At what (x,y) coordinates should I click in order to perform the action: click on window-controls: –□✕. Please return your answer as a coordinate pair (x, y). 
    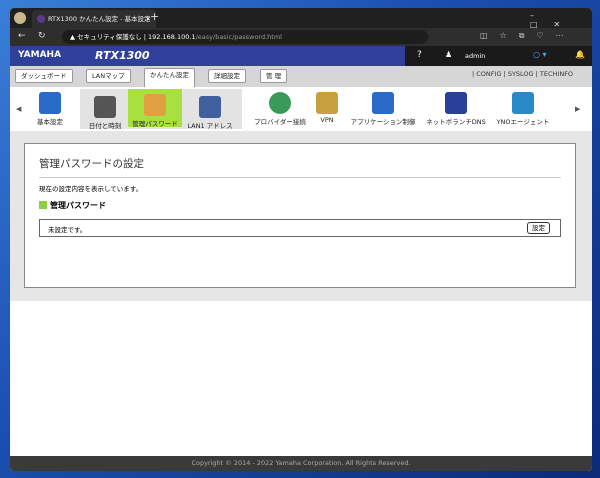
    Looking at the image, I should click on (561, 20).